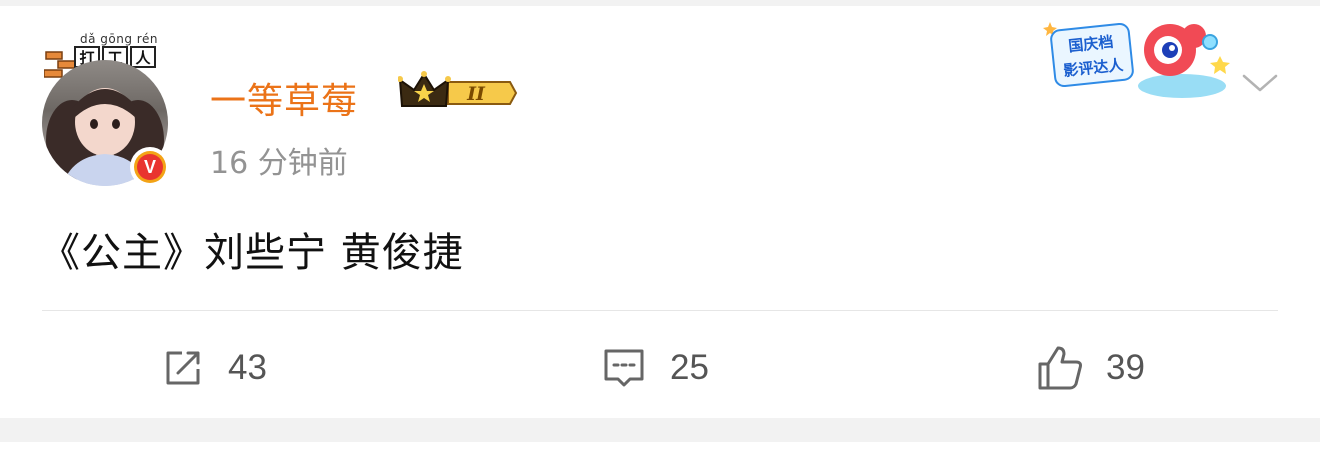 The width and height of the screenshot is (1320, 458). What do you see at coordinates (660, 450) in the screenshot?
I see `next-post-card` at bounding box center [660, 450].